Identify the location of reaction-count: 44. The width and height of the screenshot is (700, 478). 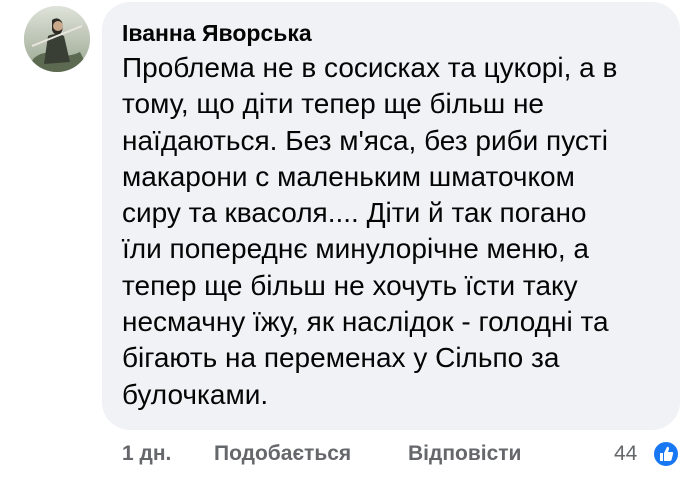
(626, 453).